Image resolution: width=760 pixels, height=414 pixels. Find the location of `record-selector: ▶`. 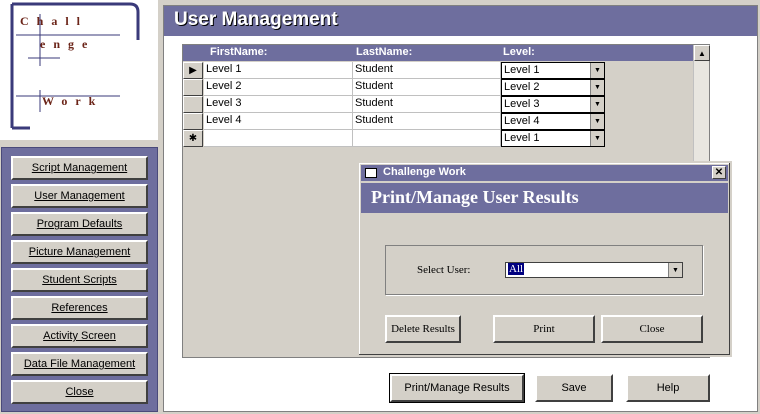

record-selector: ▶ is located at coordinates (193, 70).